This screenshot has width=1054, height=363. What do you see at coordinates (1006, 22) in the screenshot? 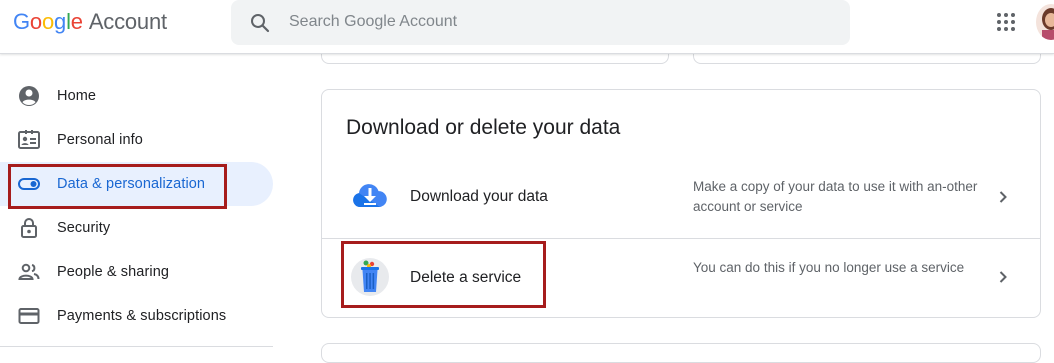
I see `apps-grid-icon` at bounding box center [1006, 22].